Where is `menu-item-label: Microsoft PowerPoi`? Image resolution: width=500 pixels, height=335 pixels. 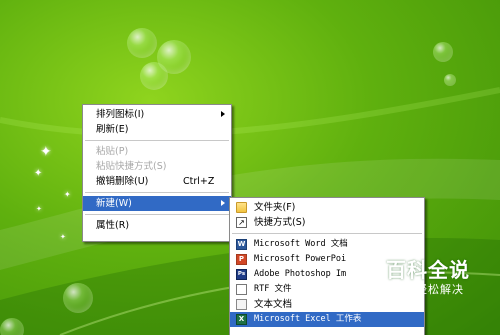 menu-item-label: Microsoft PowerPoi is located at coordinates (300, 259).